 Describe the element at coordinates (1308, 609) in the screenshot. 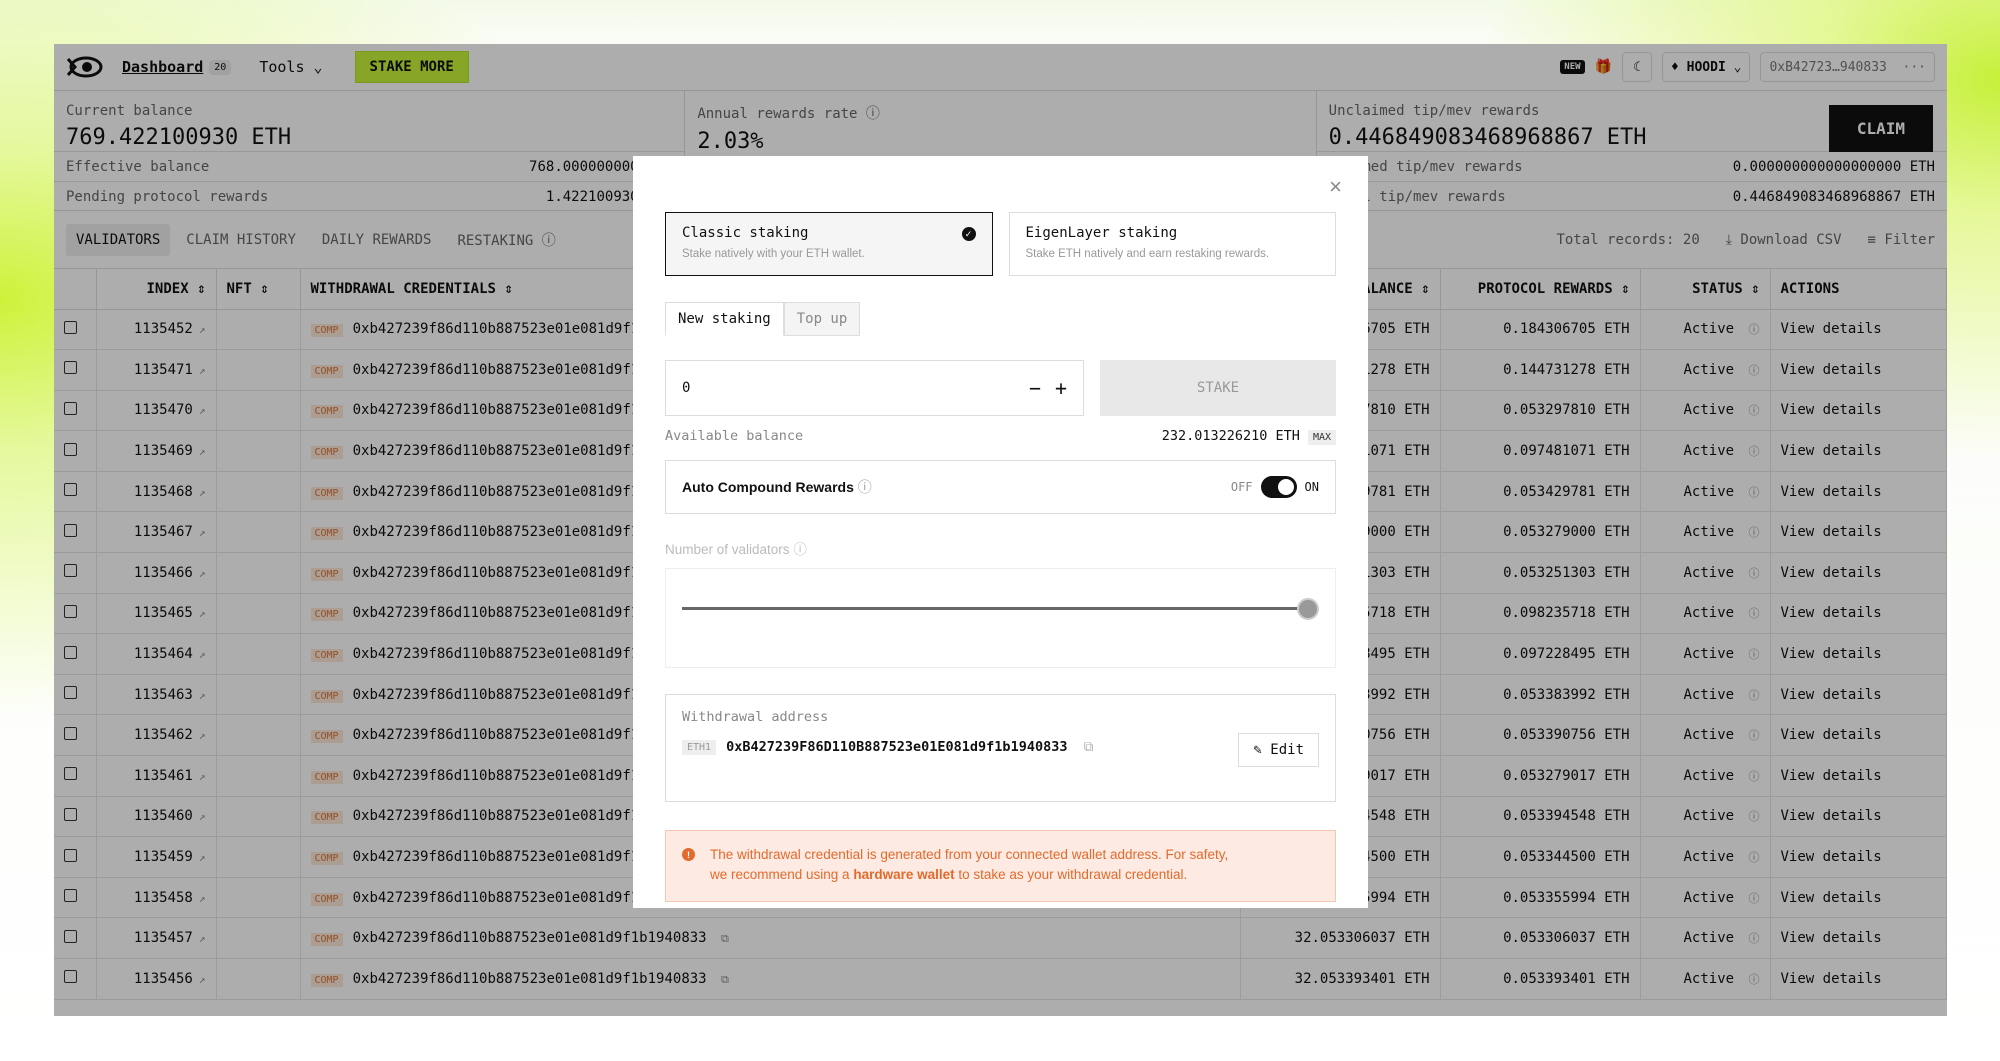

I see `slider-thumb` at that location.